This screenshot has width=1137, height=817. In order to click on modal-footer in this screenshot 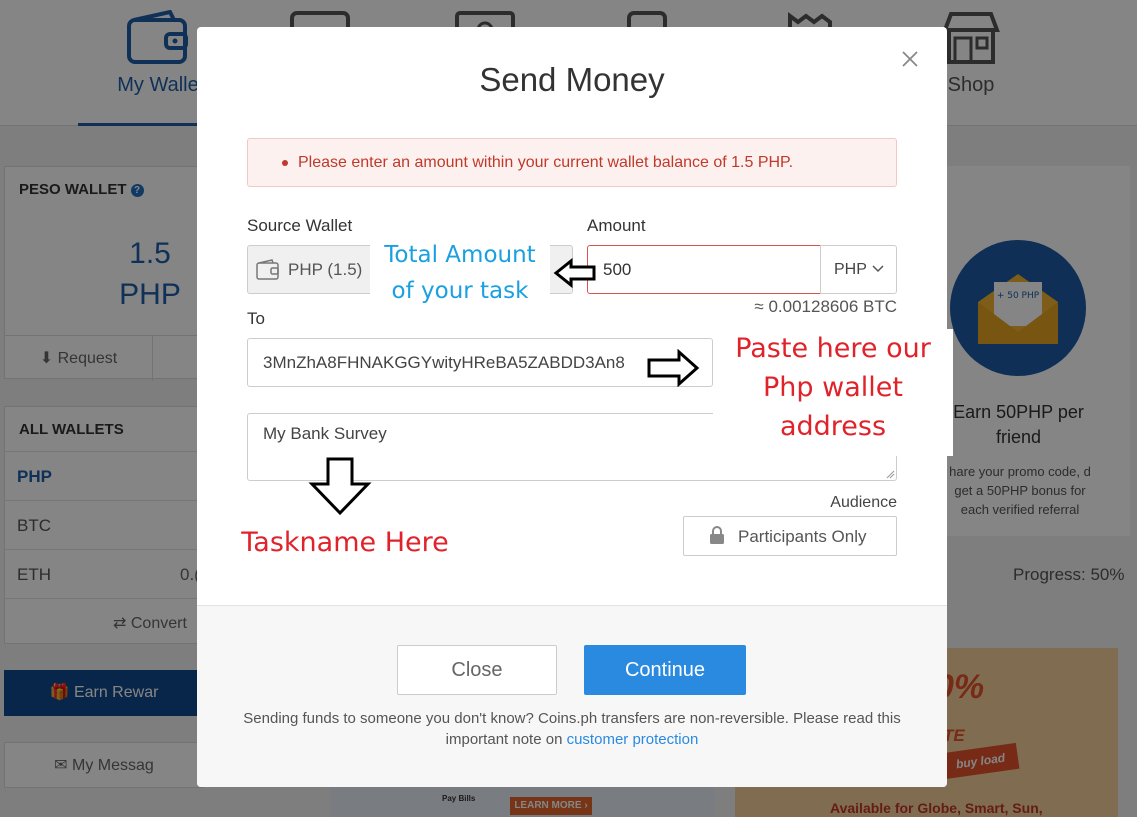, I will do `click(572, 696)`.